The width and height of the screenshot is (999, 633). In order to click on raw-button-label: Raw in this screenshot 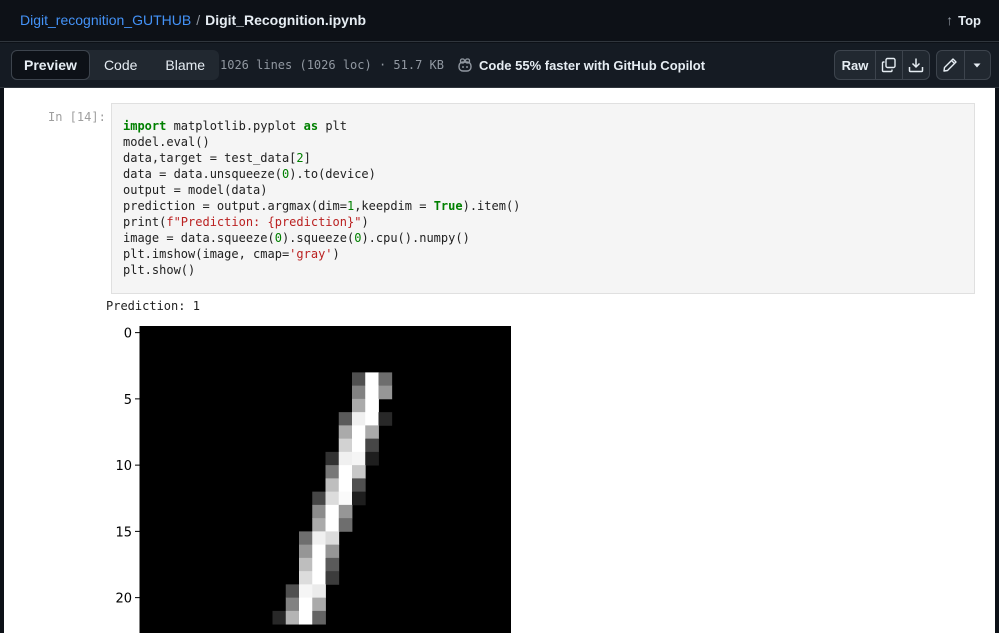, I will do `click(855, 65)`.